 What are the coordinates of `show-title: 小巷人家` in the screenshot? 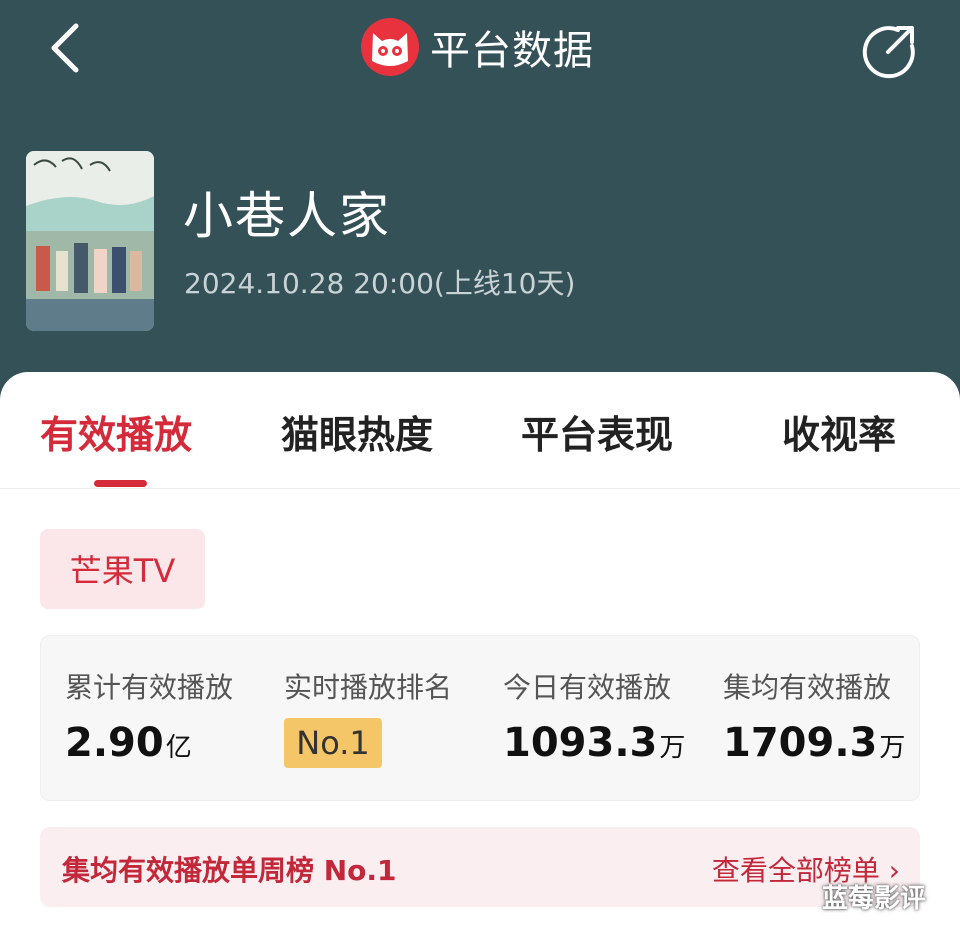 It's located at (287, 216).